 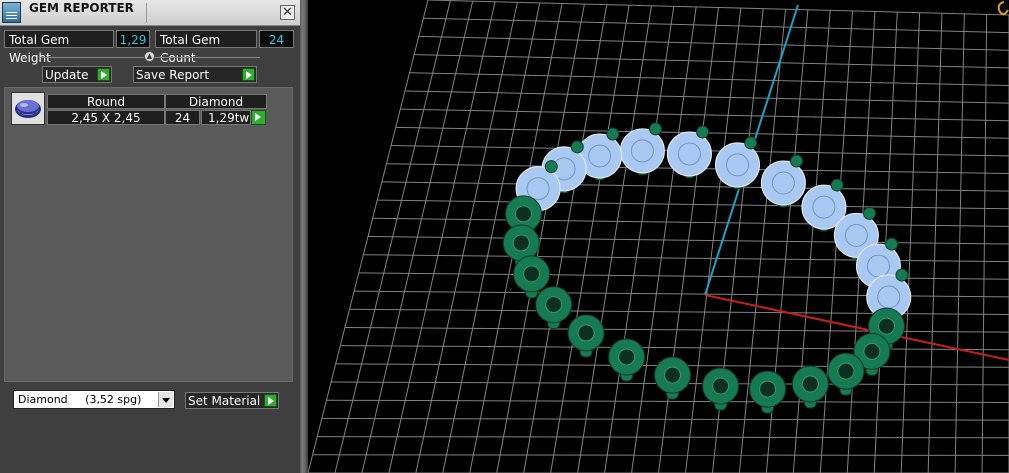 I want to click on panel-resize-handle, so click(x=304, y=236).